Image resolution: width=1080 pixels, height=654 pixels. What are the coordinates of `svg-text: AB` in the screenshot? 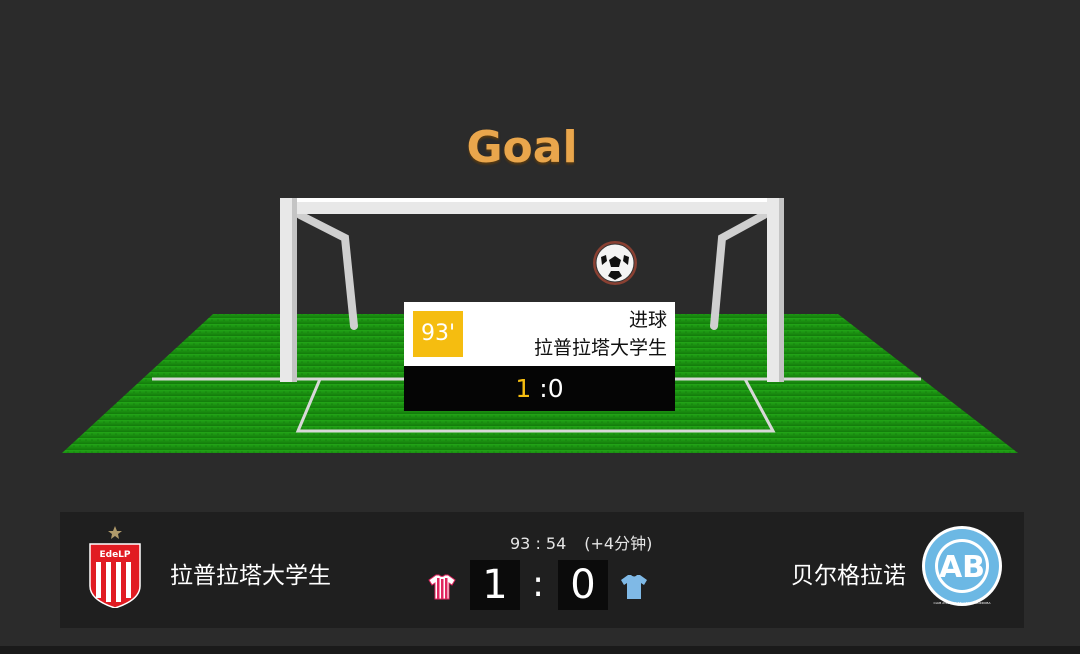 It's located at (962, 567).